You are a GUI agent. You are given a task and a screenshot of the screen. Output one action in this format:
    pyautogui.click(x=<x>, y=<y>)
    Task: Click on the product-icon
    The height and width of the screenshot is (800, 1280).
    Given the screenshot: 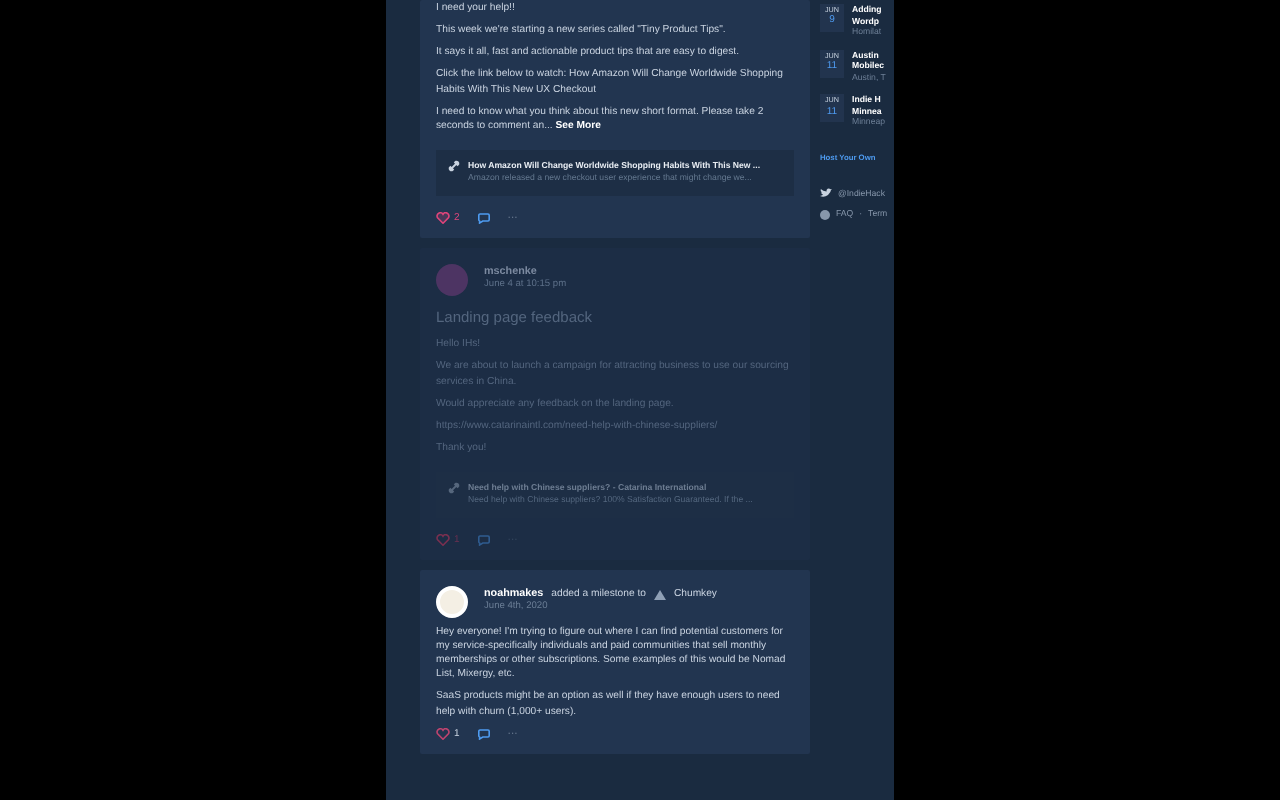 What is the action you would take?
    pyautogui.click(x=659, y=595)
    